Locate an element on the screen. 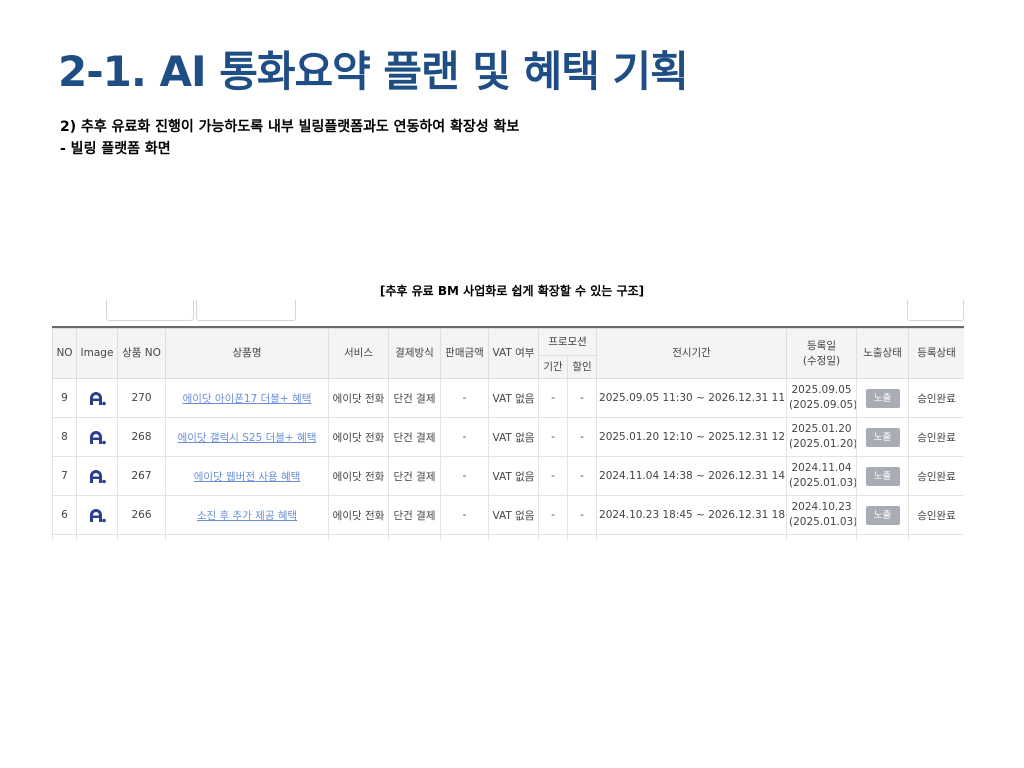 This screenshot has height=768, width=1024. header-display-period: 전시기간 is located at coordinates (692, 353).